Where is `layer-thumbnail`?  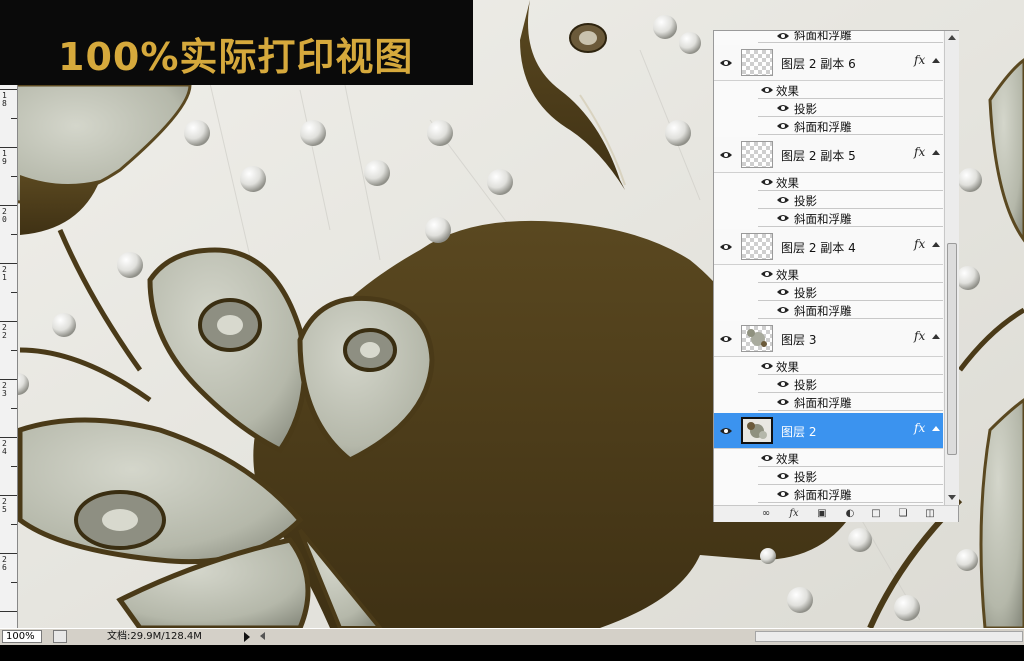 layer-thumbnail is located at coordinates (757, 338).